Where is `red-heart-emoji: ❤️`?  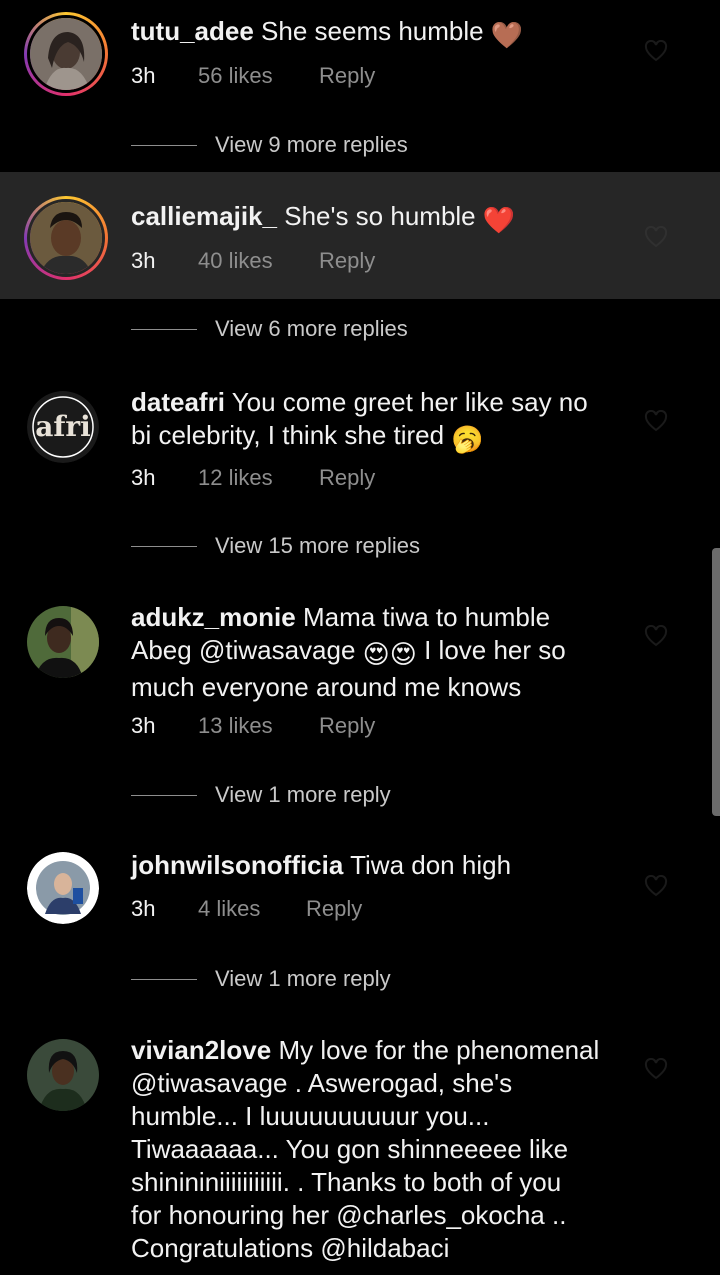
red-heart-emoji: ❤️ is located at coordinates (499, 220).